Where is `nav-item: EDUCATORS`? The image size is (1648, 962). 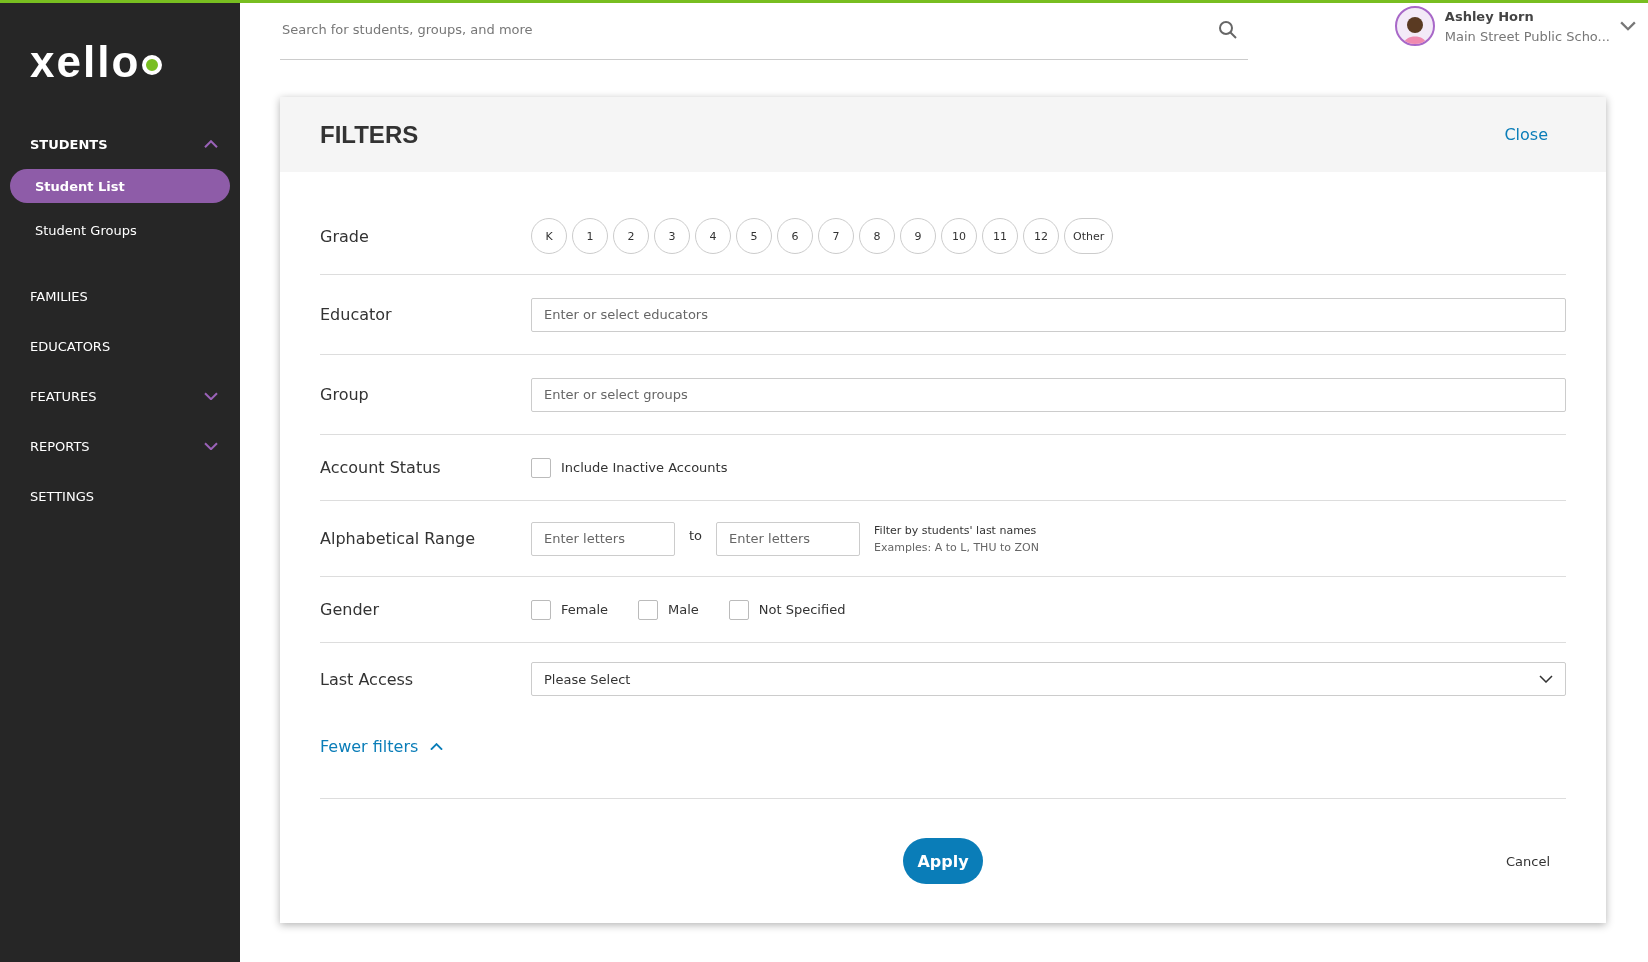 nav-item: EDUCATORS is located at coordinates (70, 346).